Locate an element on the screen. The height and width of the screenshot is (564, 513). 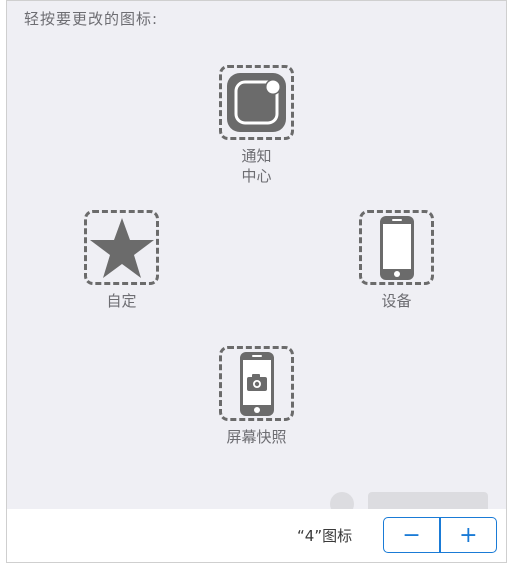
slot-screenshot: 屏幕快照 is located at coordinates (256, 396).